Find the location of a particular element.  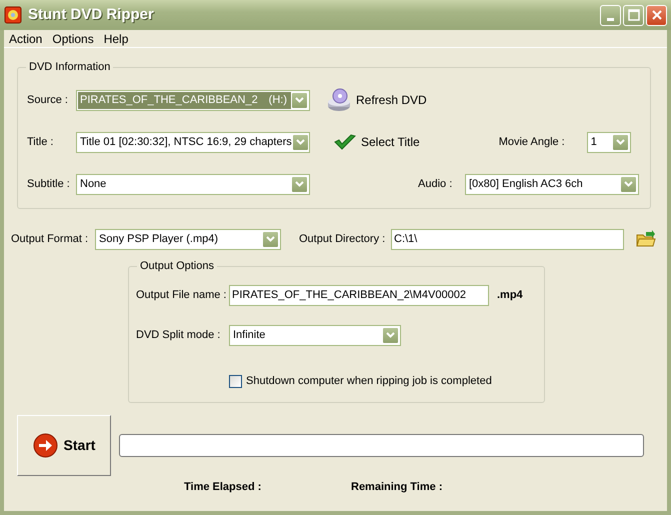

shutdown-checkbox is located at coordinates (235, 381).